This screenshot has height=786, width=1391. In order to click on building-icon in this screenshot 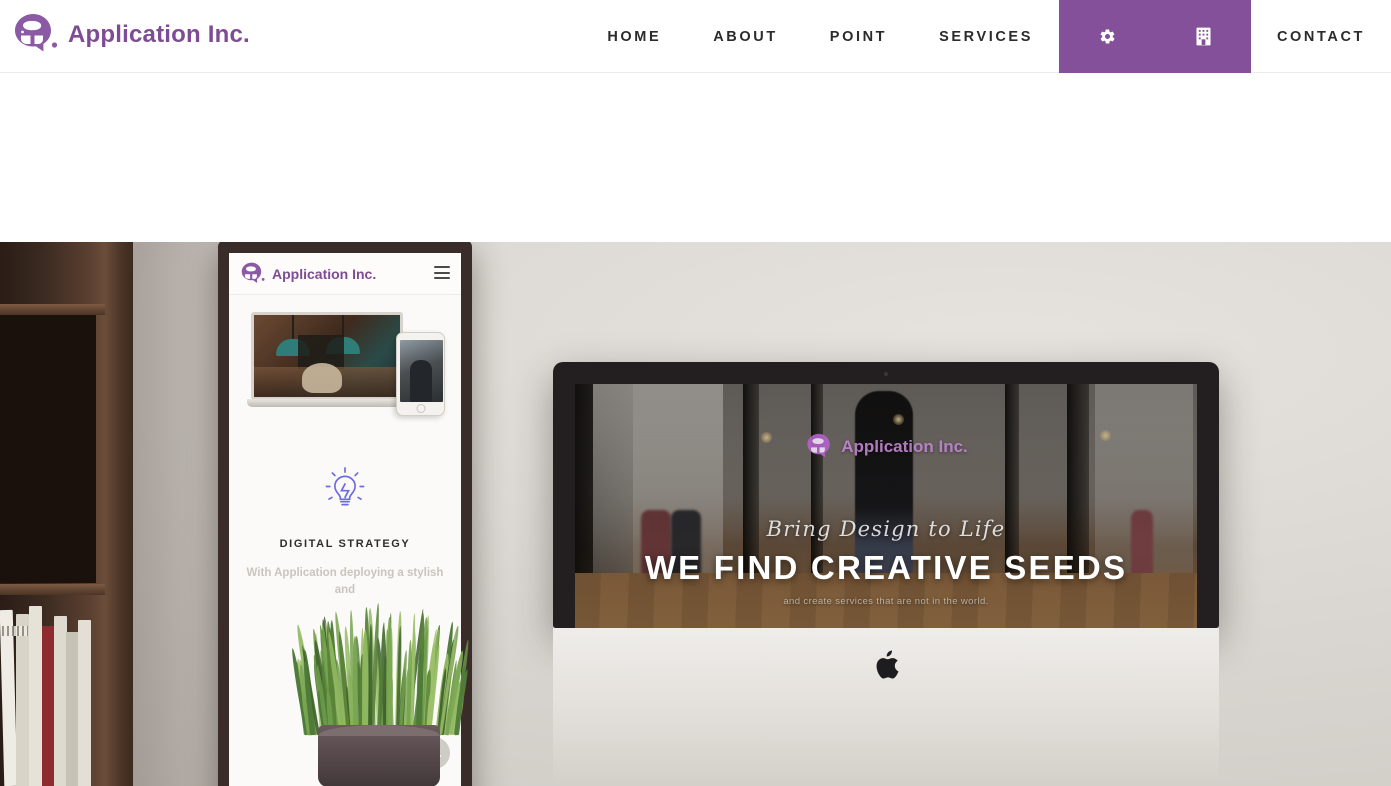, I will do `click(1203, 36)`.